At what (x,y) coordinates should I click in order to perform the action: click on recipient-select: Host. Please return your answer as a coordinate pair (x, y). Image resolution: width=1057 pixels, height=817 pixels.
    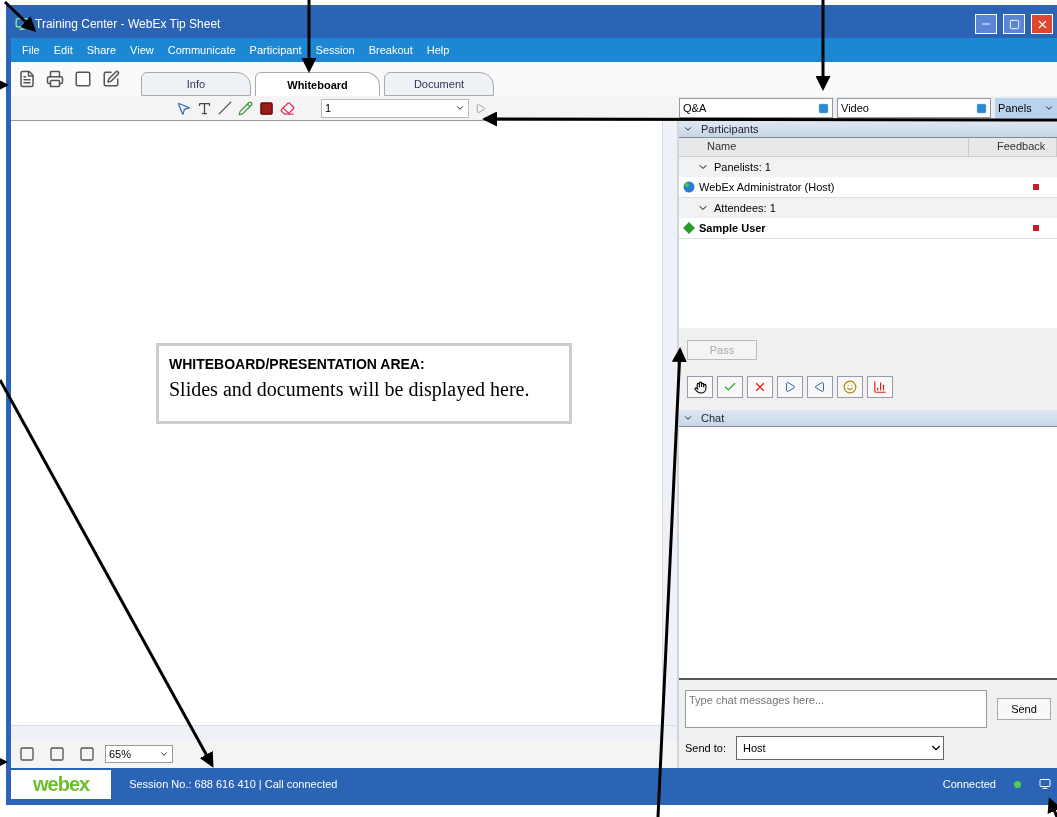
    Looking at the image, I should click on (840, 748).